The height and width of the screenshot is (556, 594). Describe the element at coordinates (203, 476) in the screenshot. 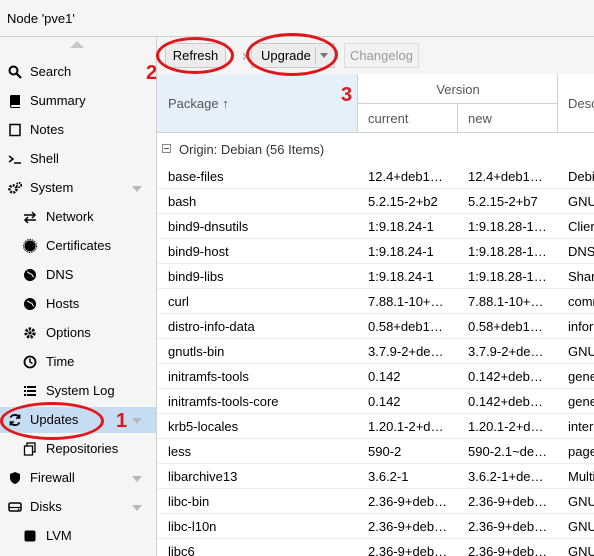

I see `cell-package: libarchive13` at that location.